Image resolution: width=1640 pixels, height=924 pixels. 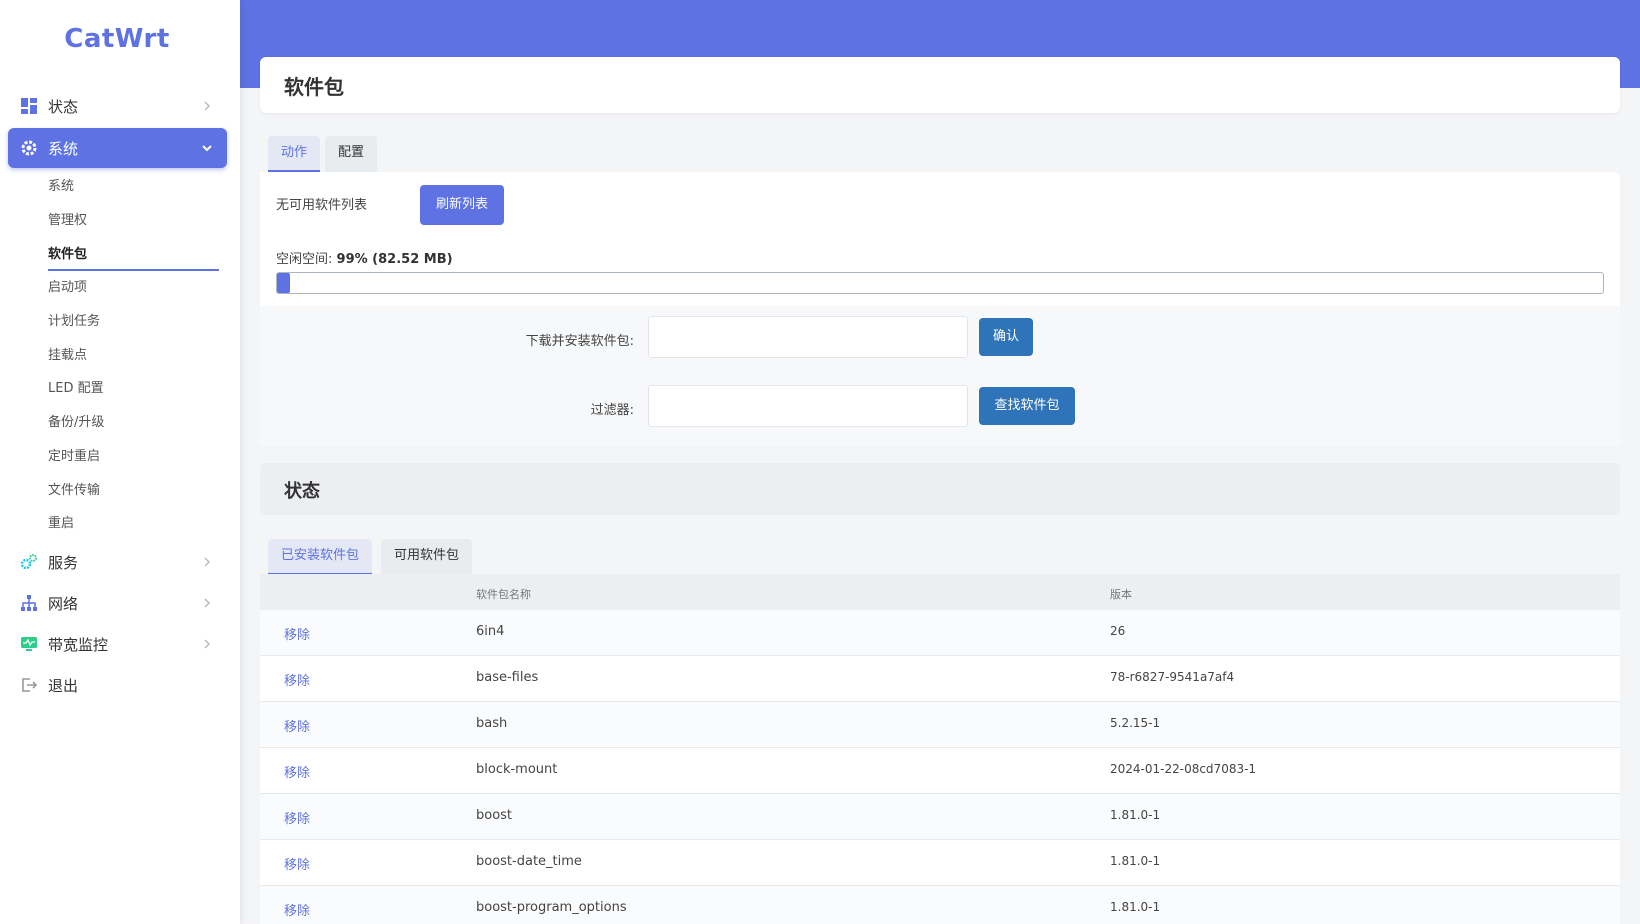 I want to click on tab-available-packages: 可用软件包, so click(x=427, y=557).